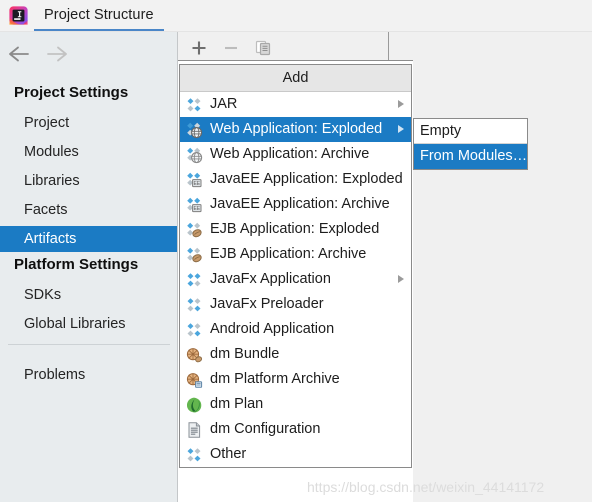 This screenshot has height=502, width=592. What do you see at coordinates (265, 429) in the screenshot?
I see `menu-item-label: dm Configuration` at bounding box center [265, 429].